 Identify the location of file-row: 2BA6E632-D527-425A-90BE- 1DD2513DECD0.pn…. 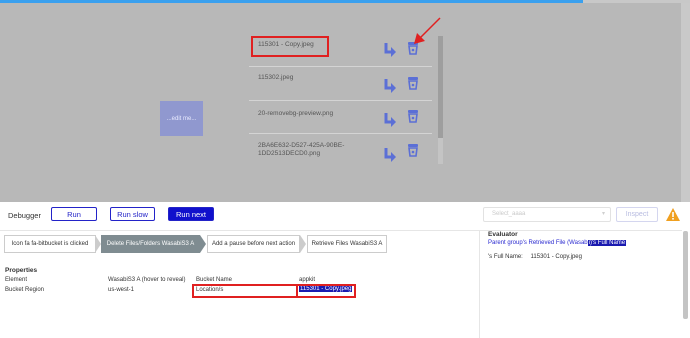
(340, 150).